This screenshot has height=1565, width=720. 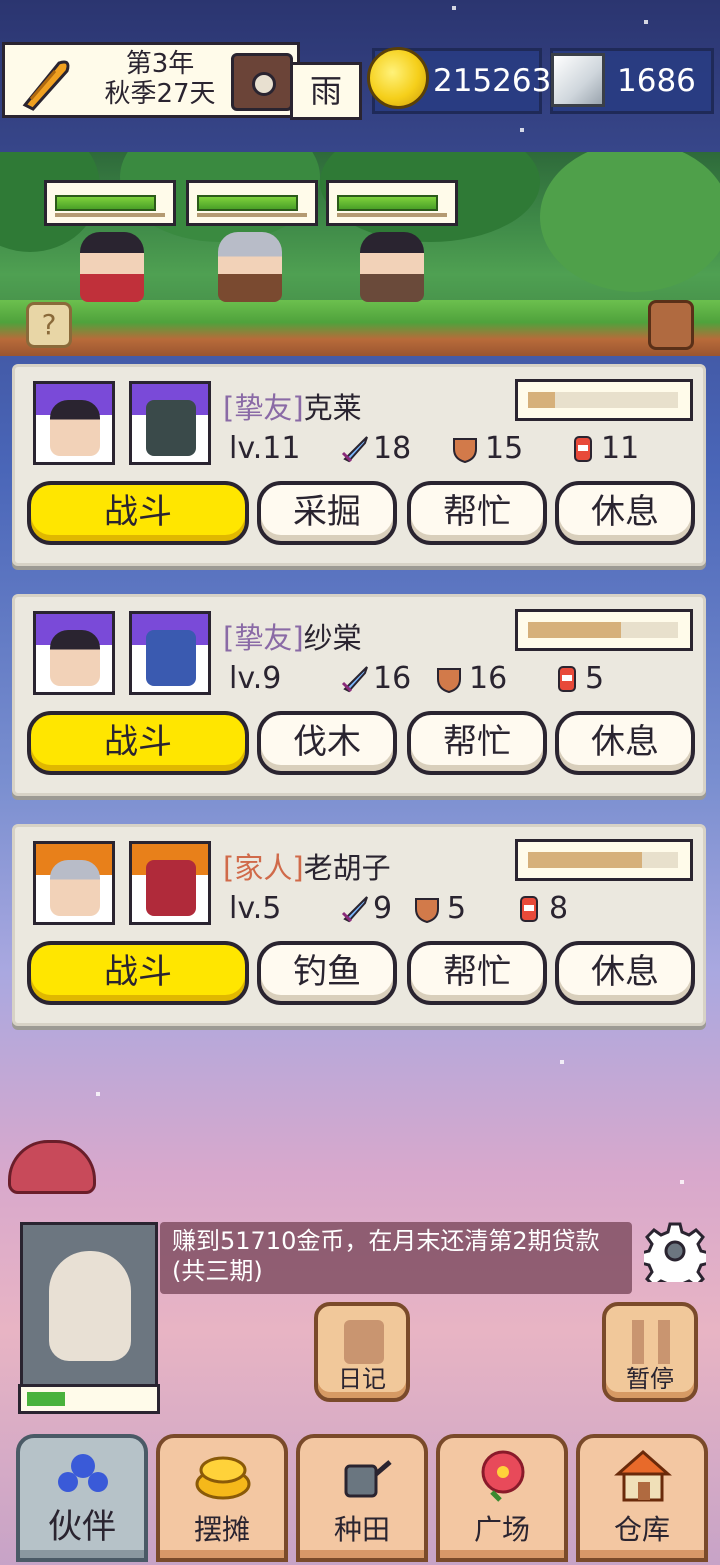 I want to click on diary-icon, so click(x=364, y=1342).